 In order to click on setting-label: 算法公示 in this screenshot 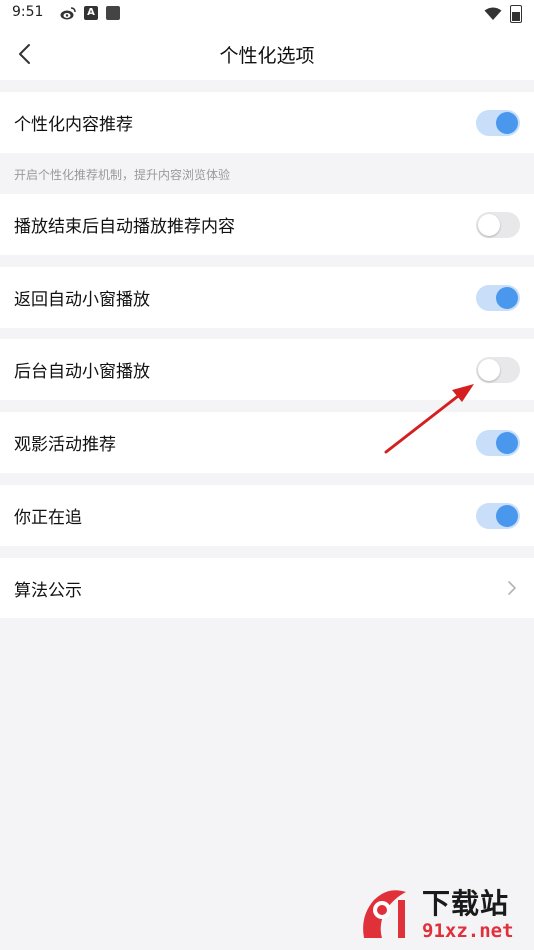, I will do `click(48, 590)`.